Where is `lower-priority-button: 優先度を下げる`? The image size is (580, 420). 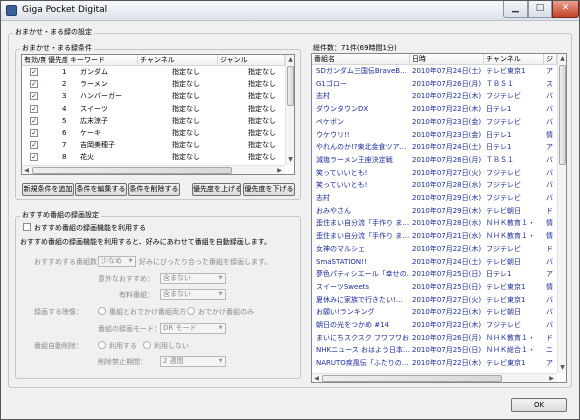
lower-priority-button: 優先度を下げる is located at coordinates (269, 189).